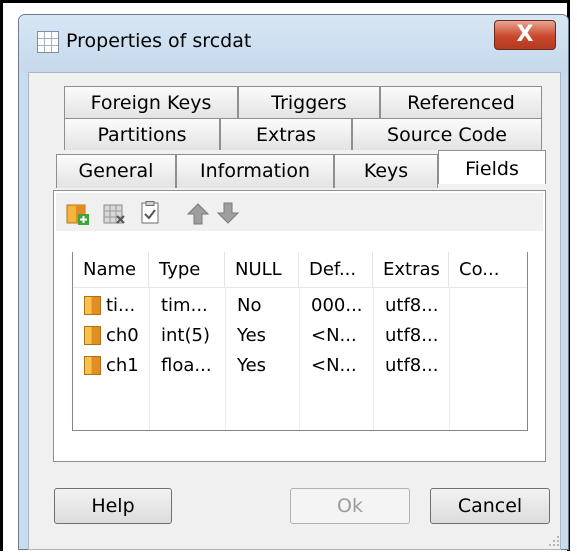 The height and width of the screenshot is (555, 577). Describe the element at coordinates (142, 134) in the screenshot. I see `tab-partitions: Partitions` at that location.